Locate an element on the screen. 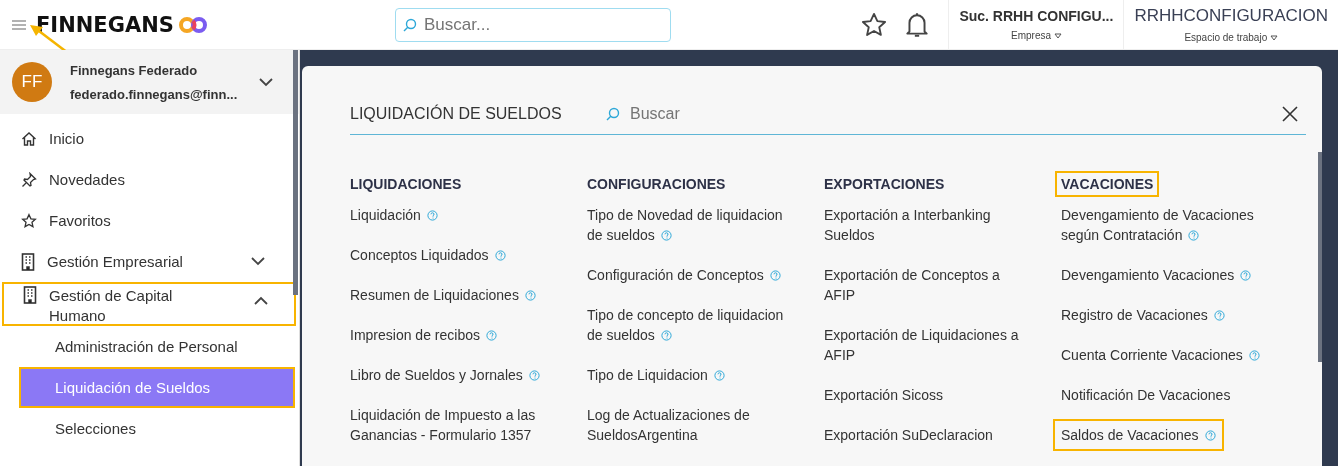  menu-link-item: Liquidación is located at coordinates (450, 225).